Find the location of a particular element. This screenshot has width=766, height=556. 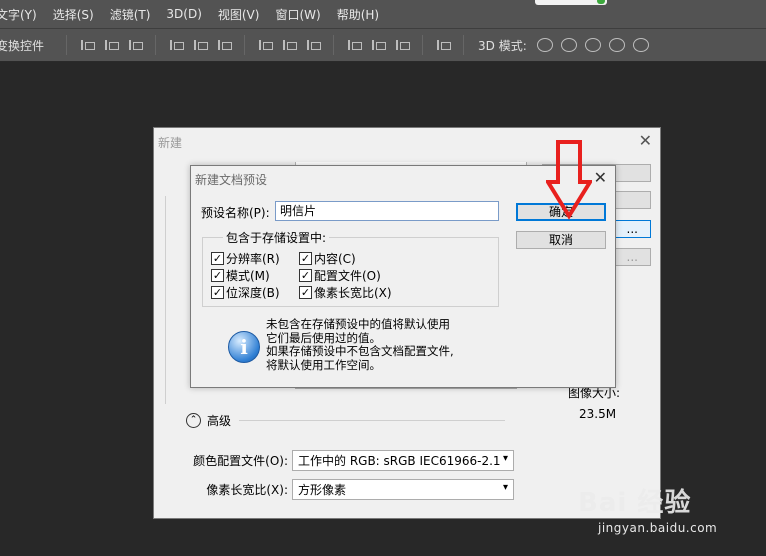

menu-window: 窗口(W) is located at coordinates (297, 14).